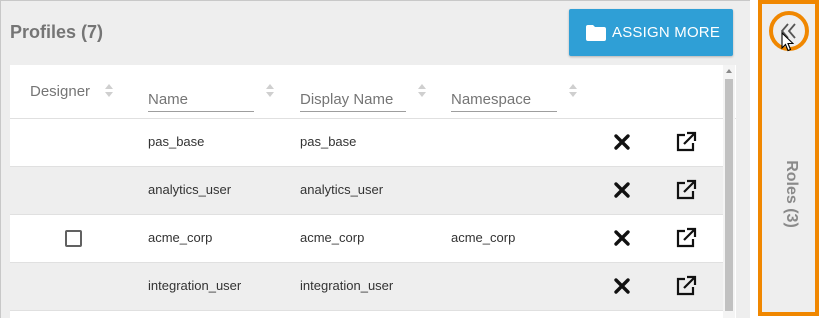  What do you see at coordinates (353, 101) in the screenshot?
I see `column-header-display-name: Display Name` at bounding box center [353, 101].